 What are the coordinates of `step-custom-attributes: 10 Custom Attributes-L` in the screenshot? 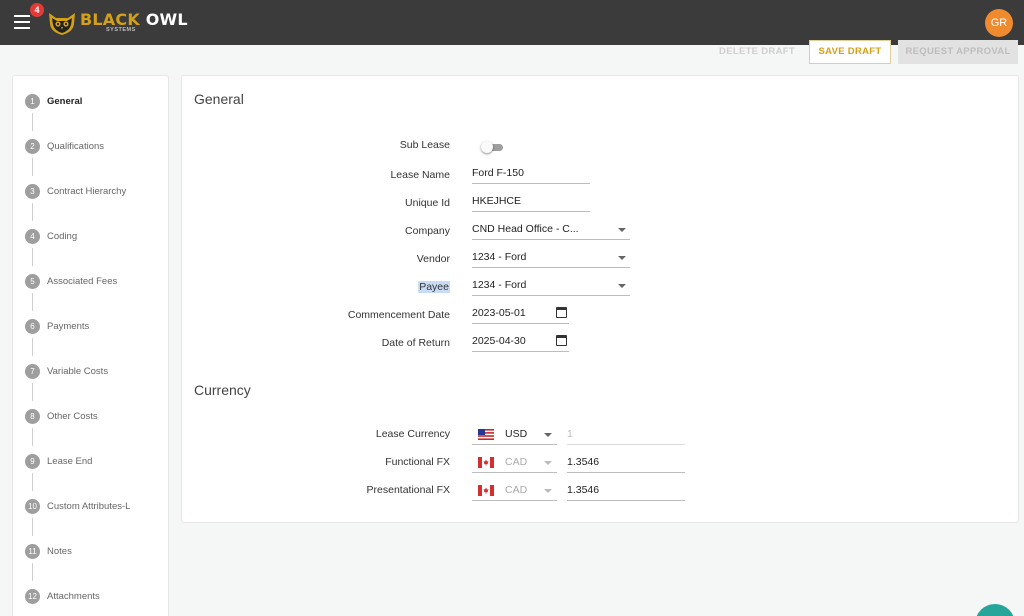 It's located at (77, 506).